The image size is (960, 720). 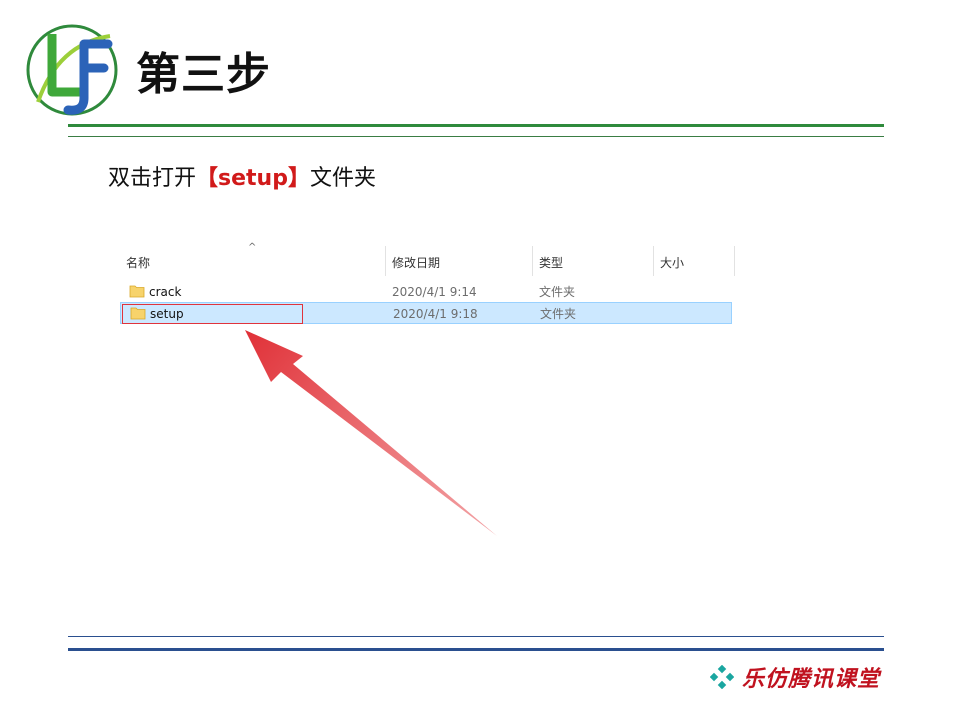 I want to click on file-modified-date: 2020/4/1 9:18, so click(x=435, y=314).